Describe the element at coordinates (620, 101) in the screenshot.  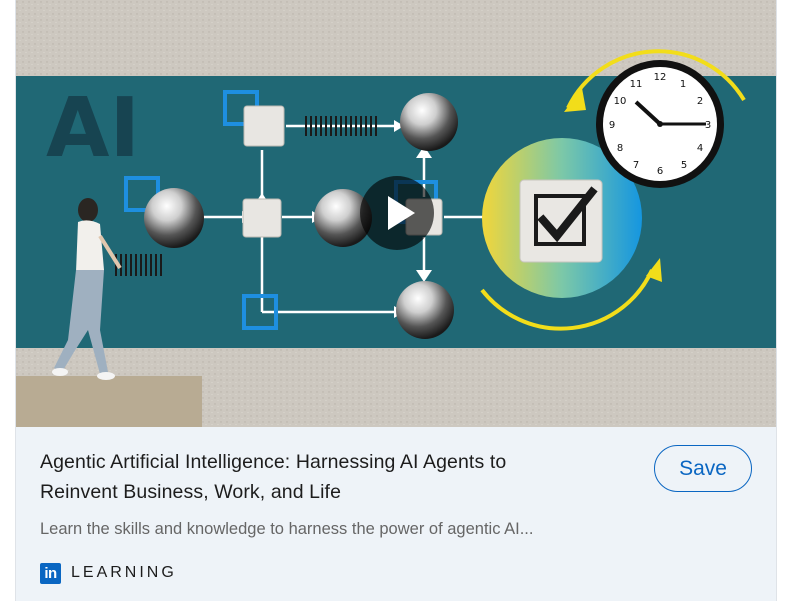
I see `svg-text: 10` at that location.